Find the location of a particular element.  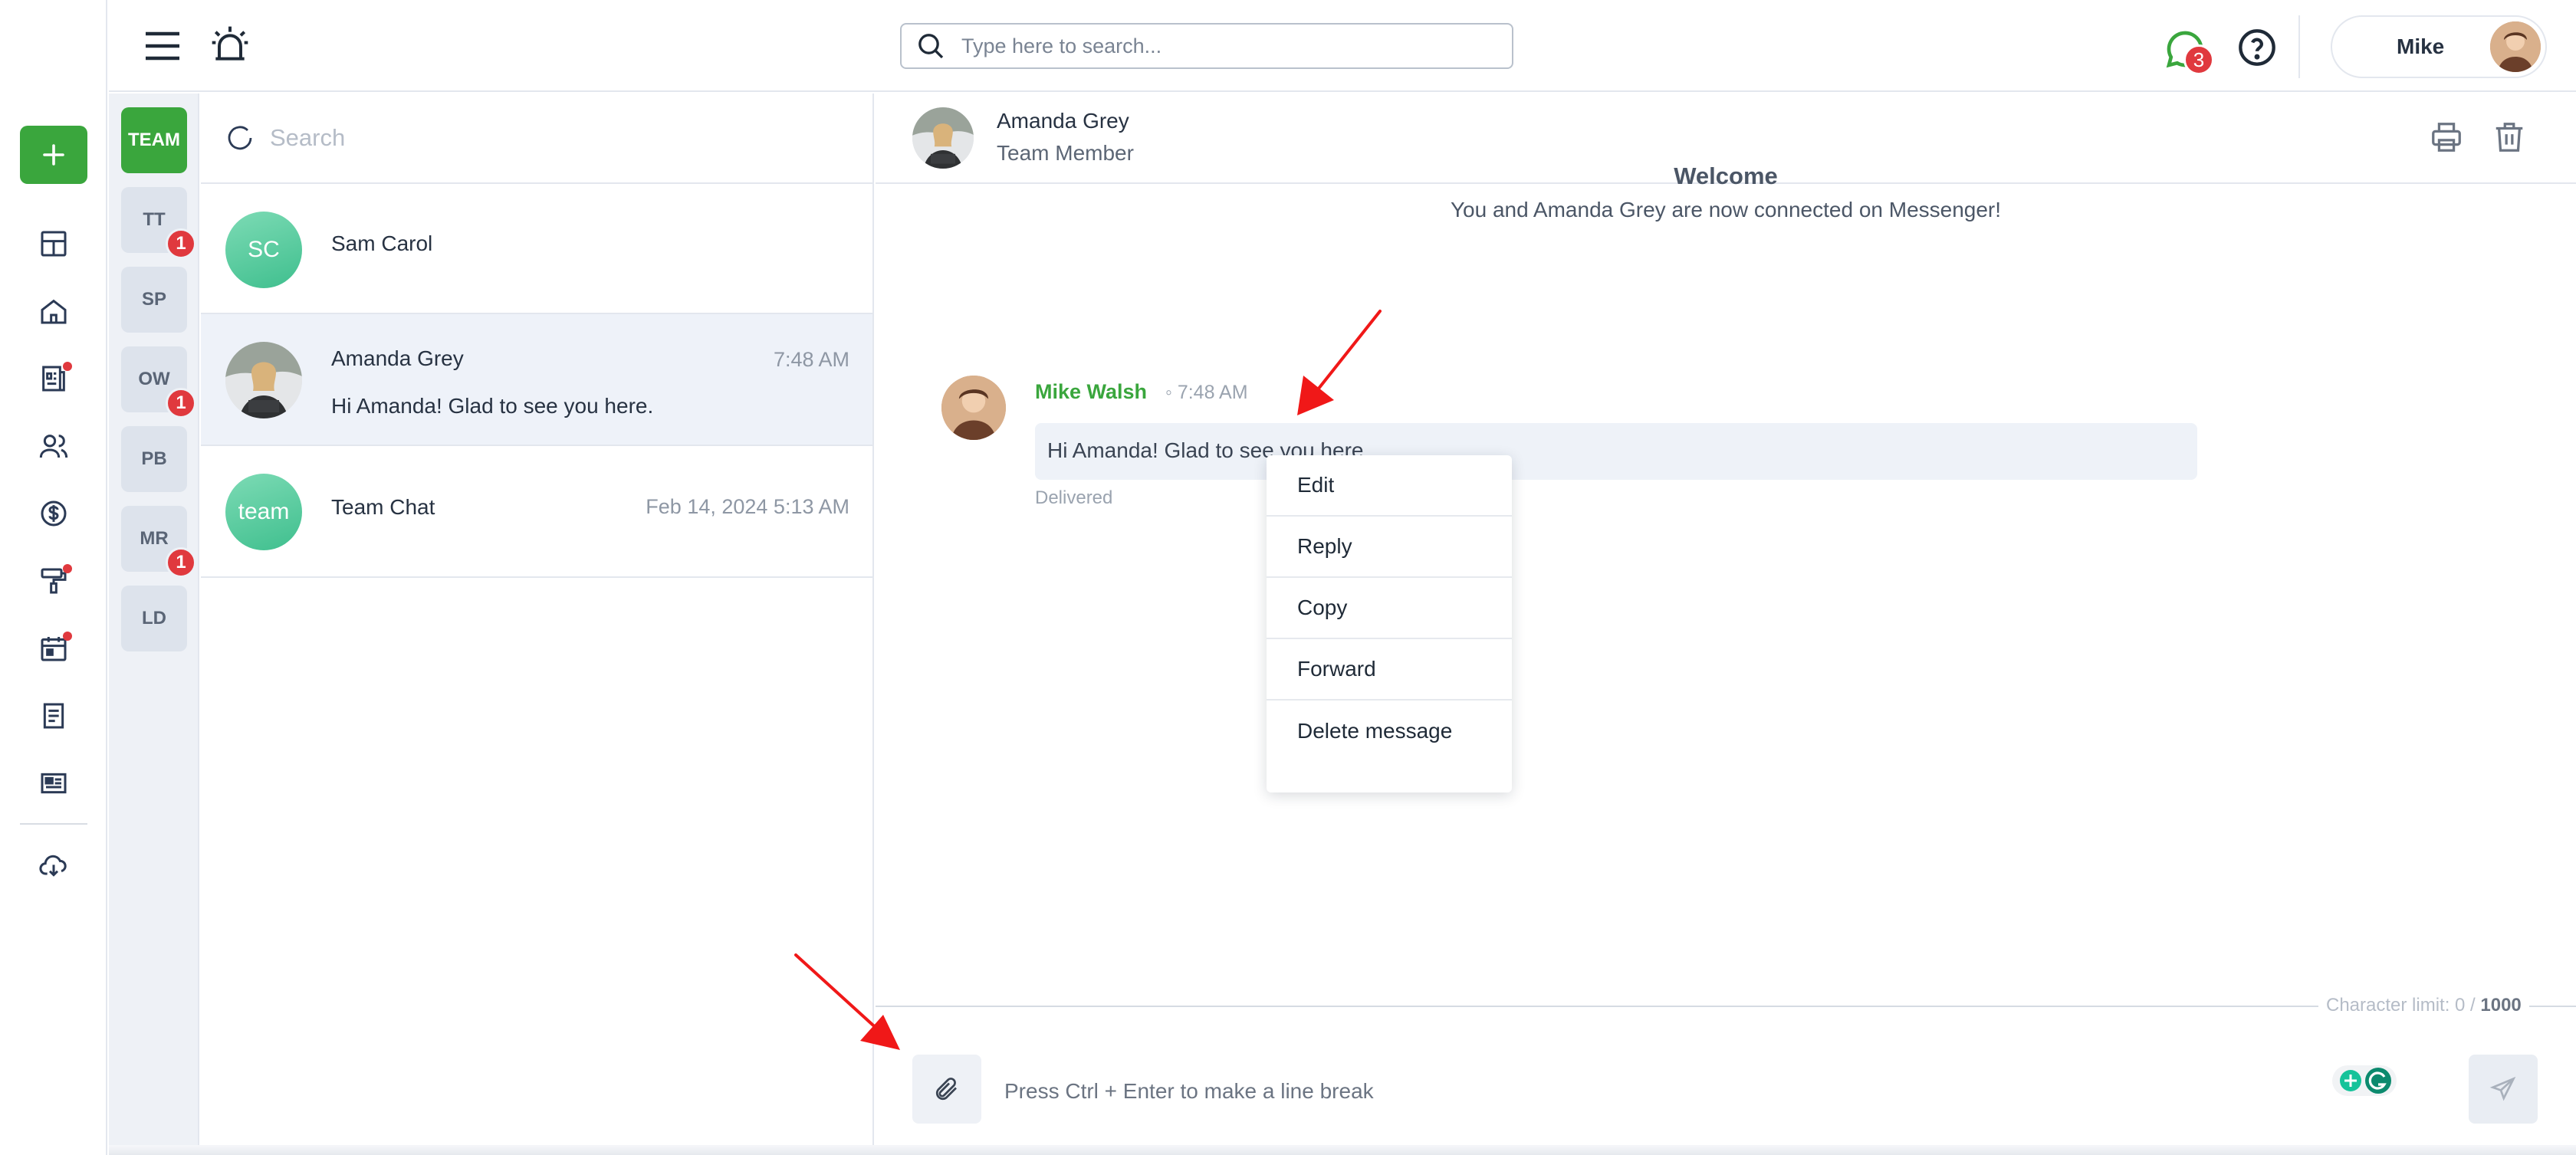

message-author: Mike Walsh is located at coordinates (1091, 391).